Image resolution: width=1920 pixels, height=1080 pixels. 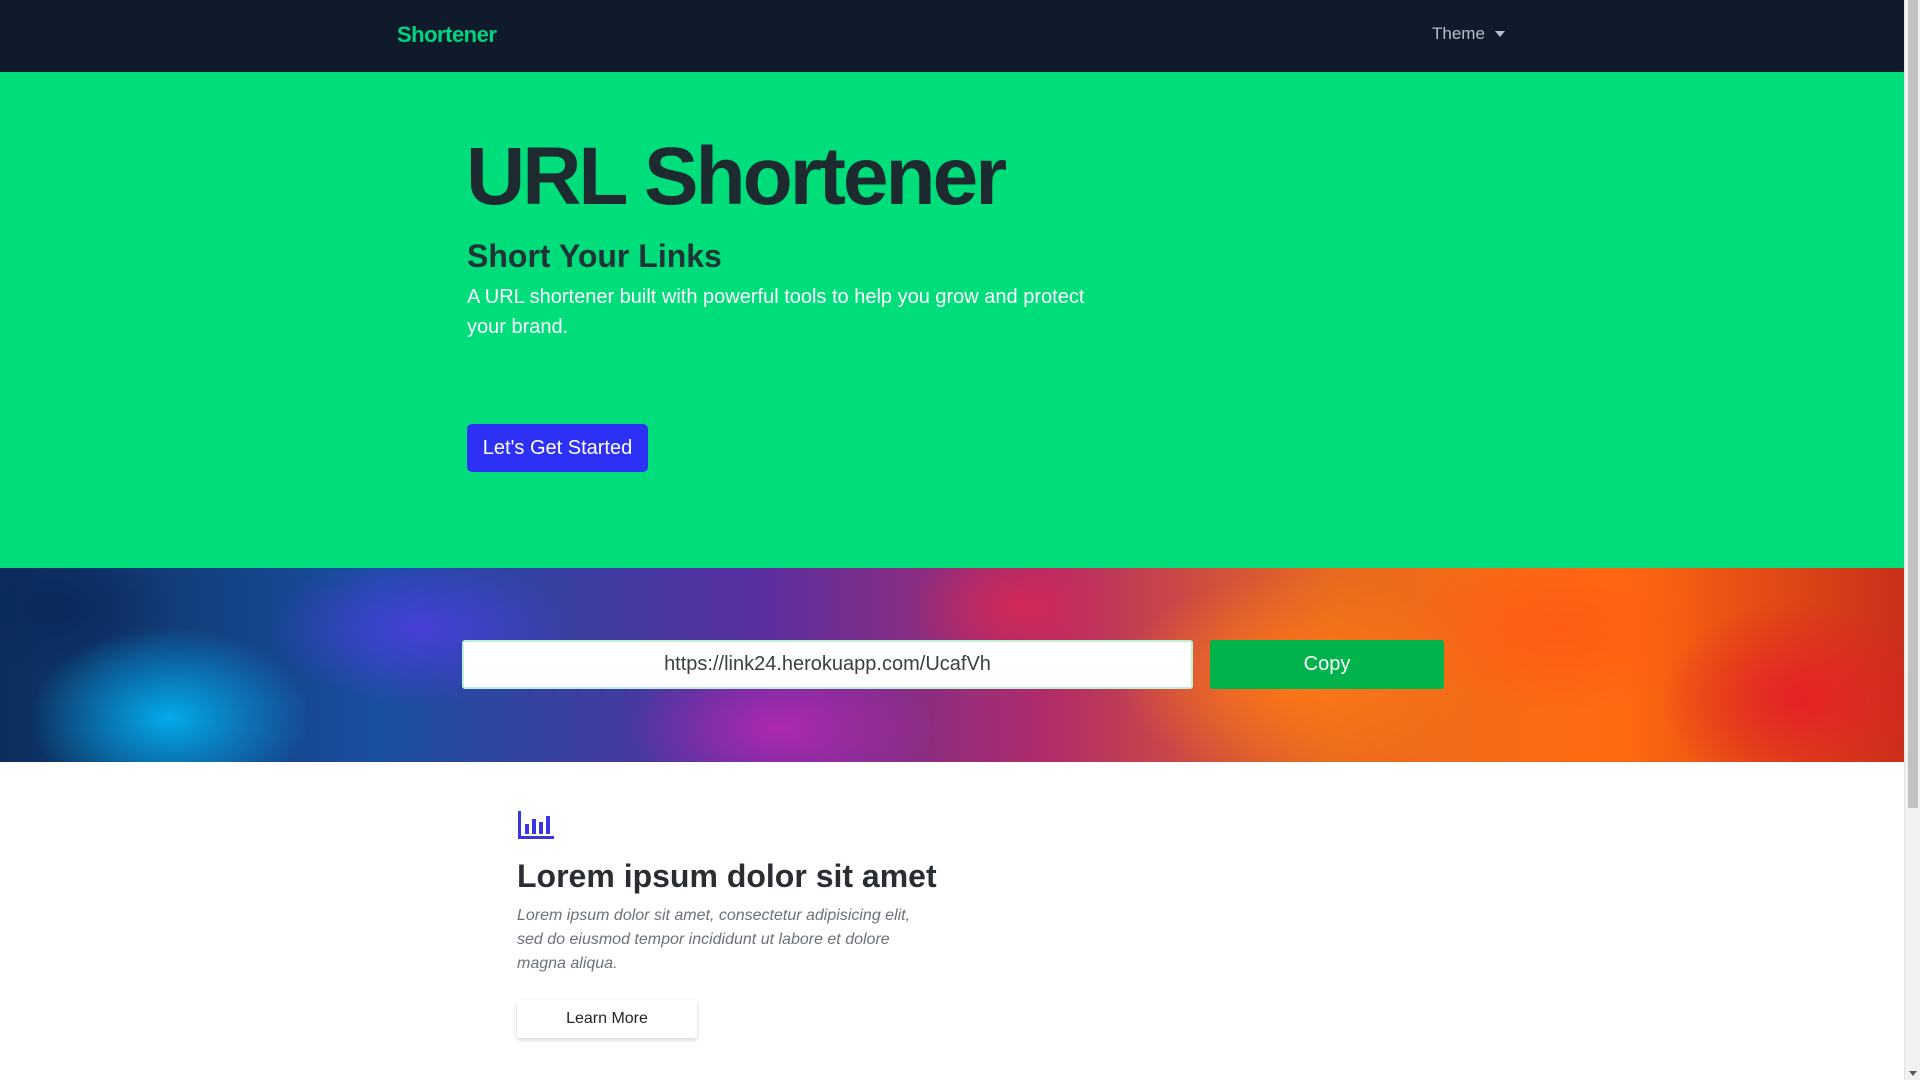 I want to click on feature-title: Lorem ipsum dolor sit amet, so click(x=727, y=876).